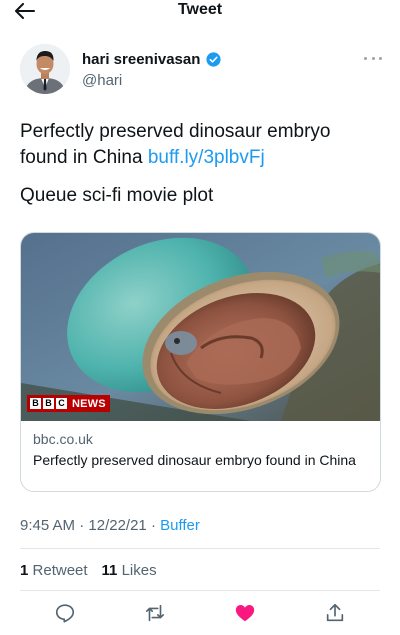 This screenshot has width=400, height=635. I want to click on likes-stat: 11 Likes, so click(129, 570).